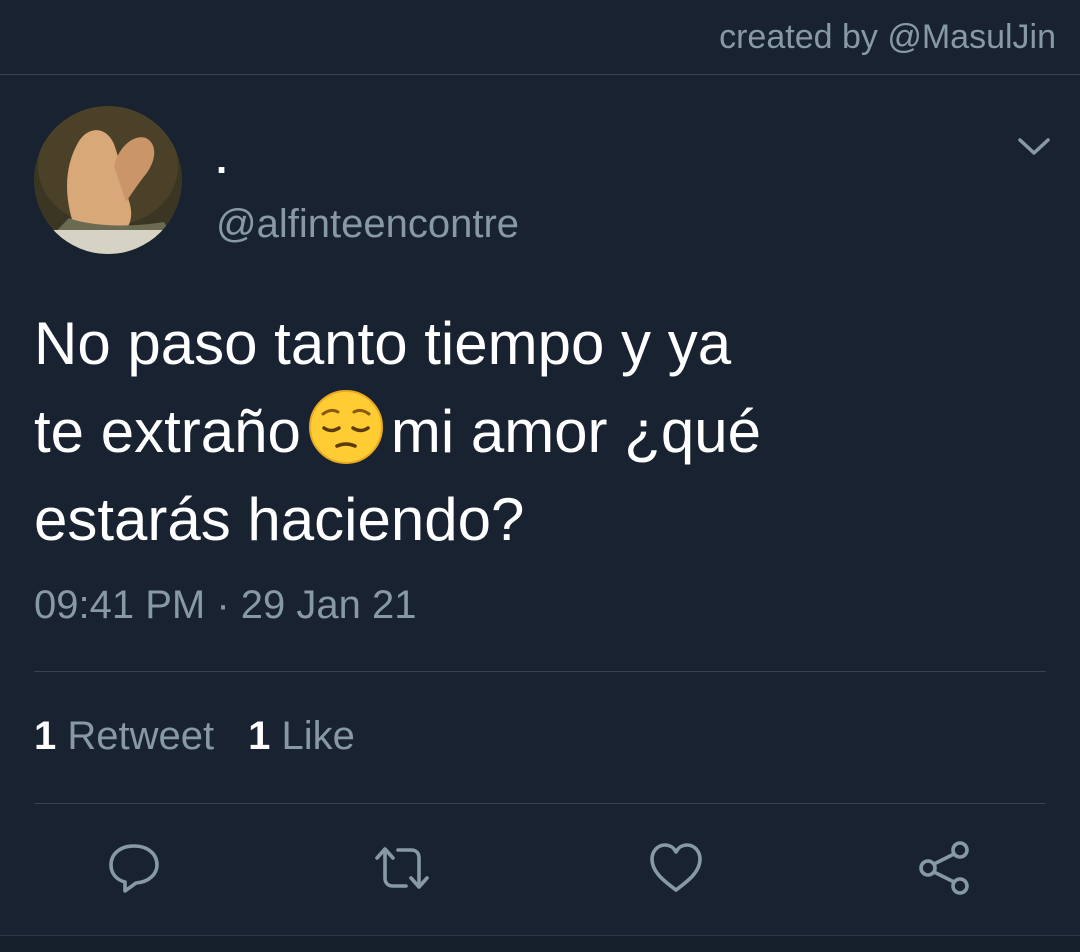 The image size is (1080, 952). Describe the element at coordinates (225, 605) in the screenshot. I see `timestamp: 09:41 PM · 29 Jan 21` at that location.